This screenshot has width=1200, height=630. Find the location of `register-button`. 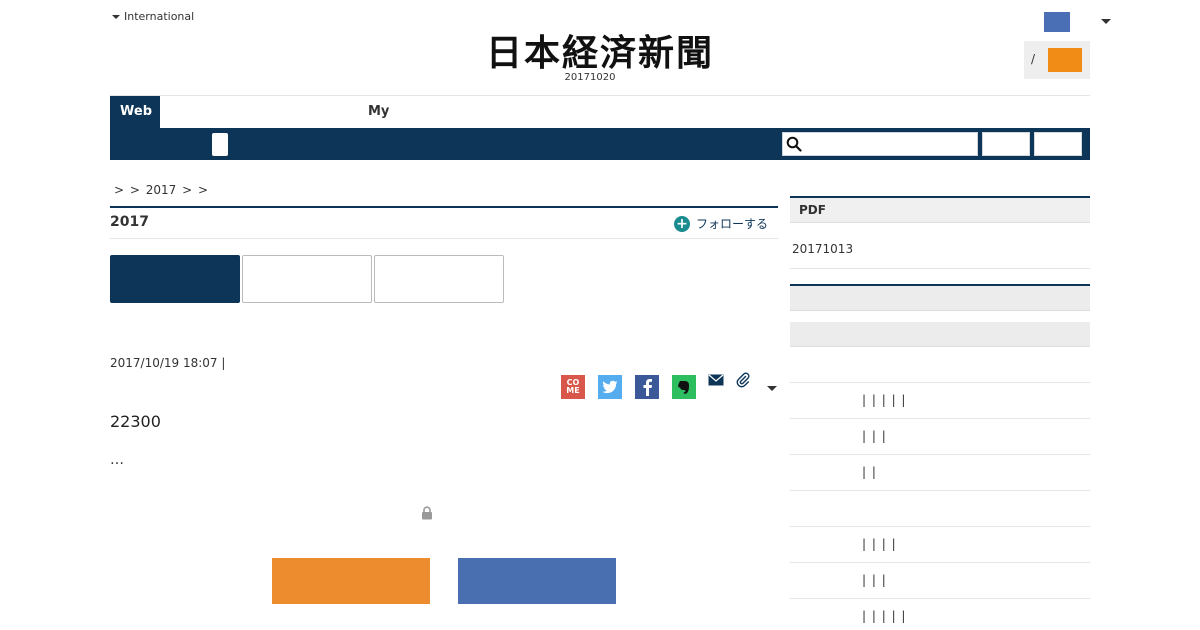

register-button is located at coordinates (351, 581).